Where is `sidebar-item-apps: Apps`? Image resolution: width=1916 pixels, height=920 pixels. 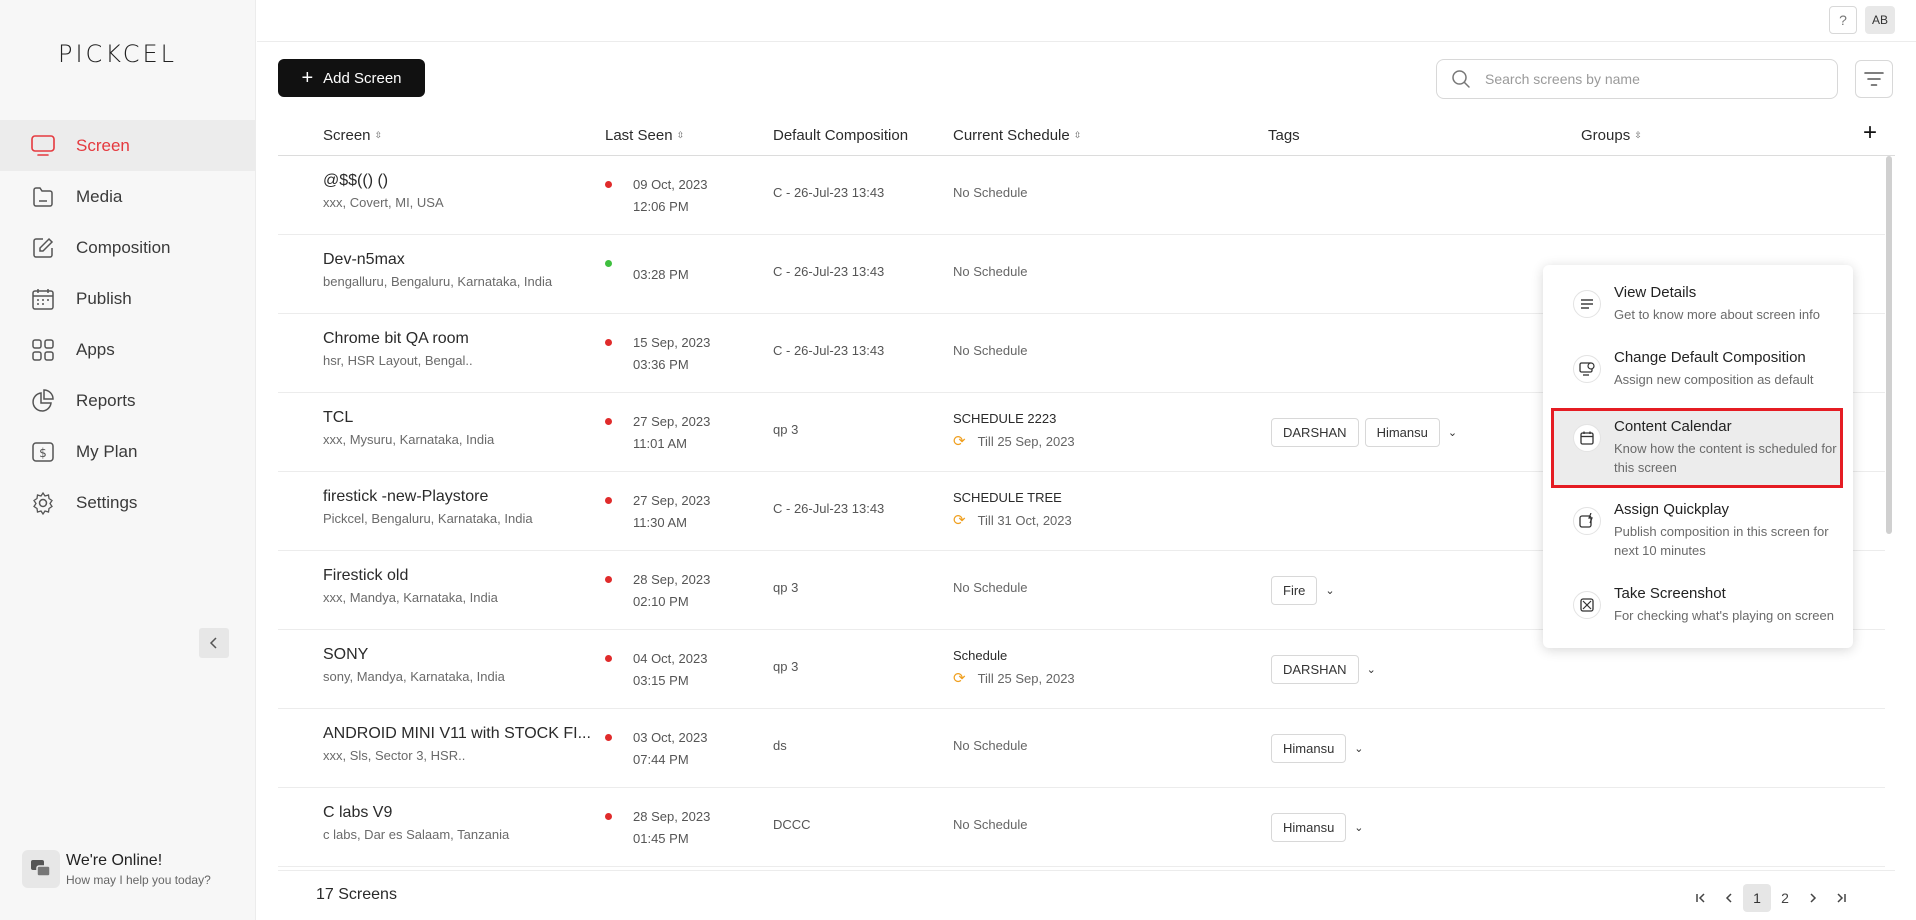
sidebar-item-apps: Apps is located at coordinates (128, 349).